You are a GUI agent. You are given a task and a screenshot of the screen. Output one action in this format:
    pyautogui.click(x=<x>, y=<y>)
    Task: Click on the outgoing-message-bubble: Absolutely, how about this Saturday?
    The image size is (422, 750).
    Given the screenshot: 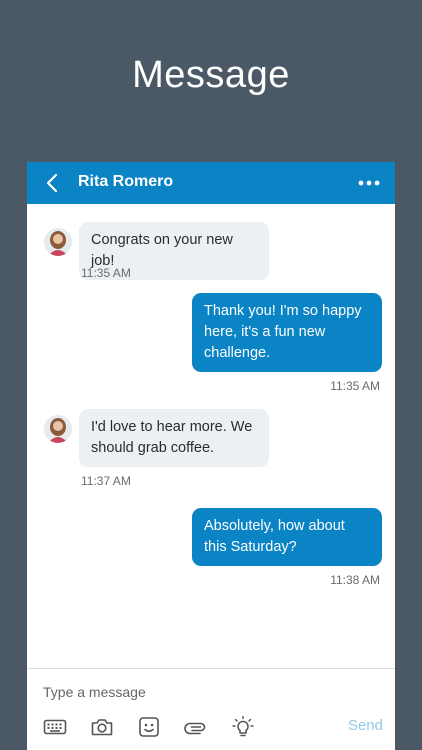 What is the action you would take?
    pyautogui.click(x=287, y=537)
    